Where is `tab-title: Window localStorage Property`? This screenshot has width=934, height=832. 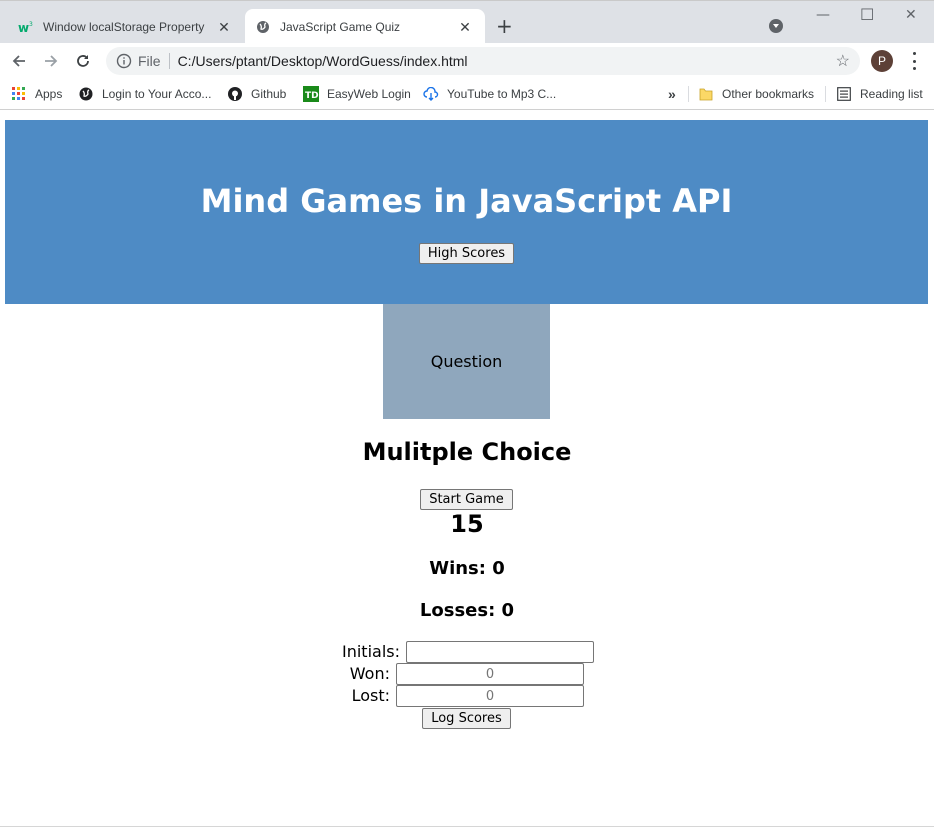
tab-title: Window localStorage Property is located at coordinates (124, 26).